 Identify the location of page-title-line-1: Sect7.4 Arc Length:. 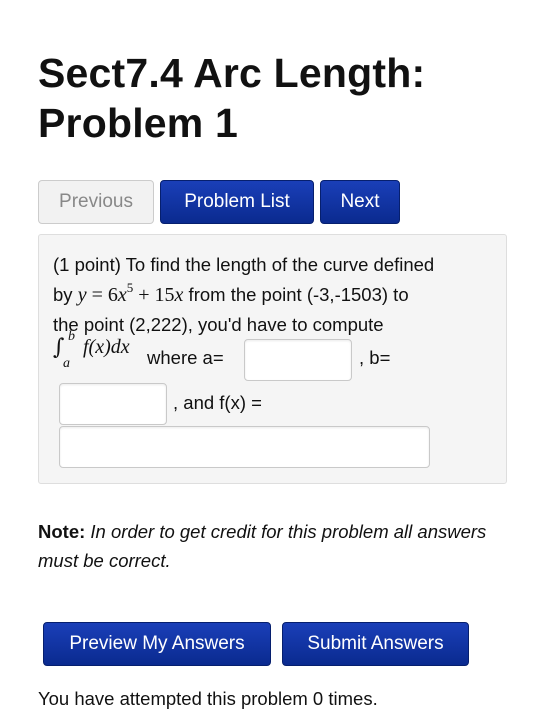
(232, 73).